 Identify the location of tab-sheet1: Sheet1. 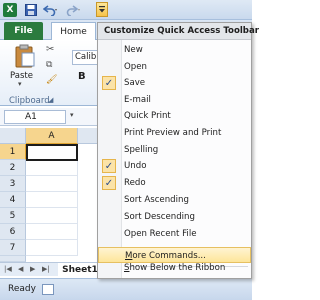
(80, 270).